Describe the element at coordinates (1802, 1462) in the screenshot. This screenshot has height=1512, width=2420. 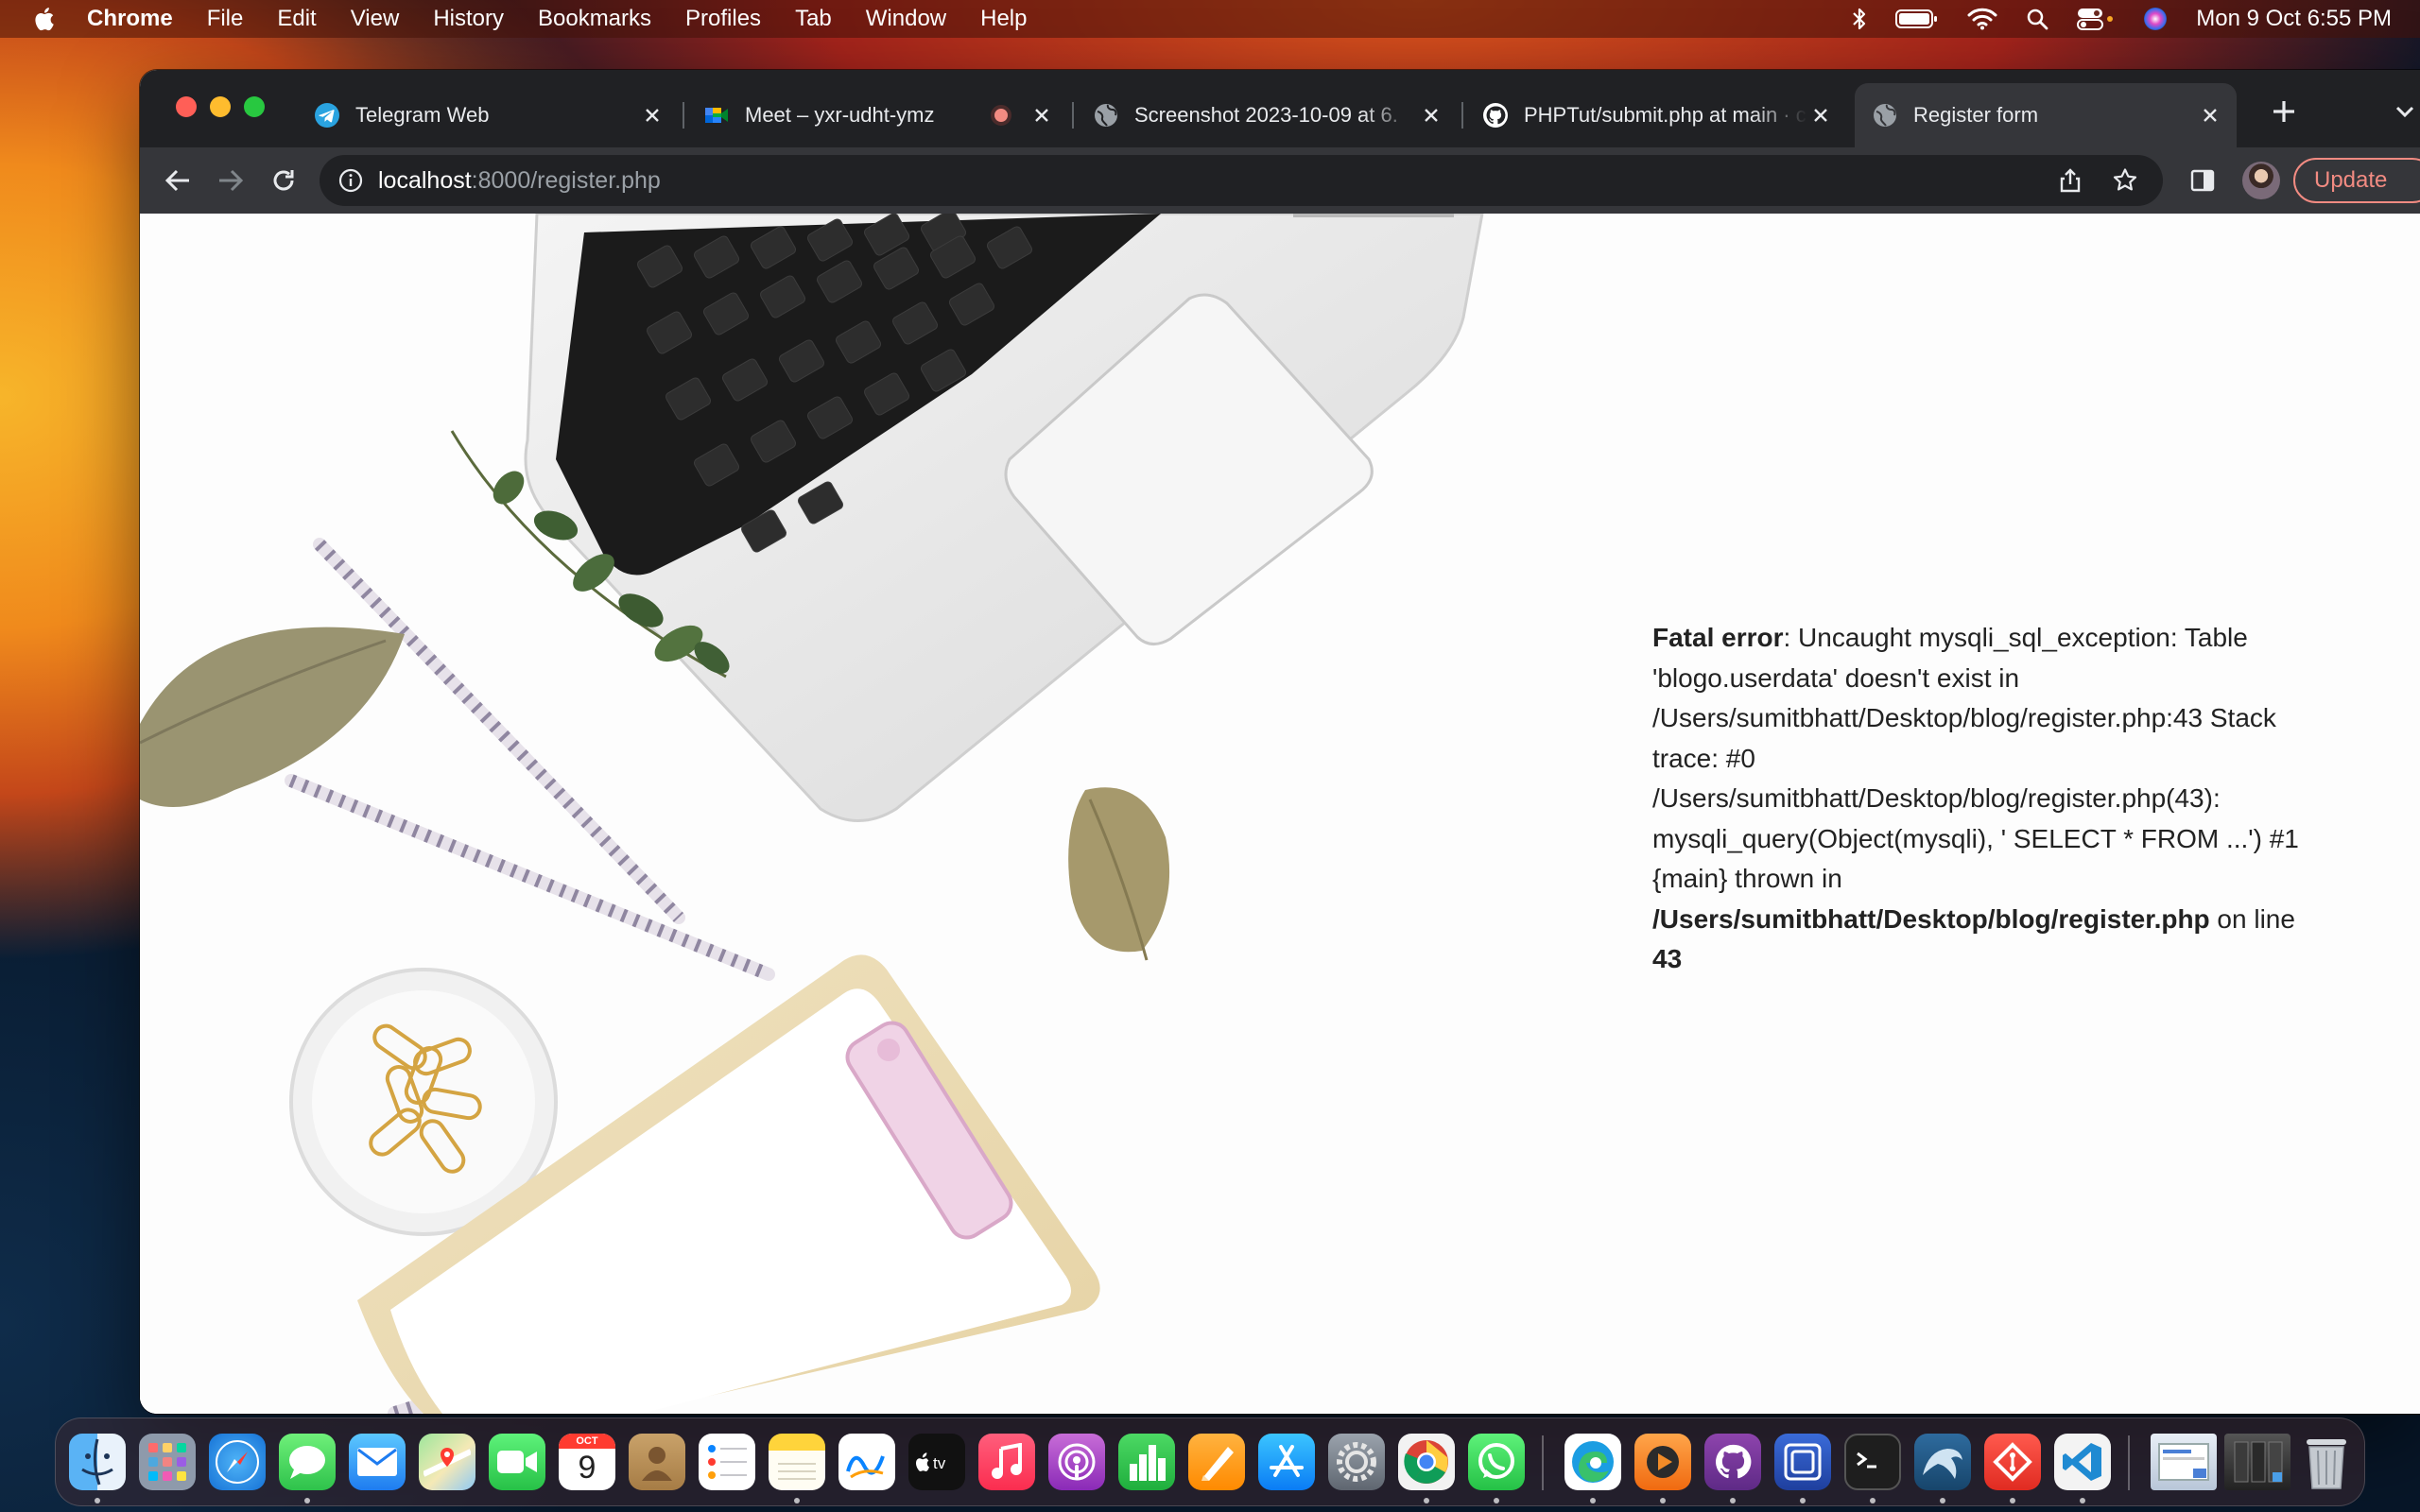
I see `screen-app-icon` at that location.